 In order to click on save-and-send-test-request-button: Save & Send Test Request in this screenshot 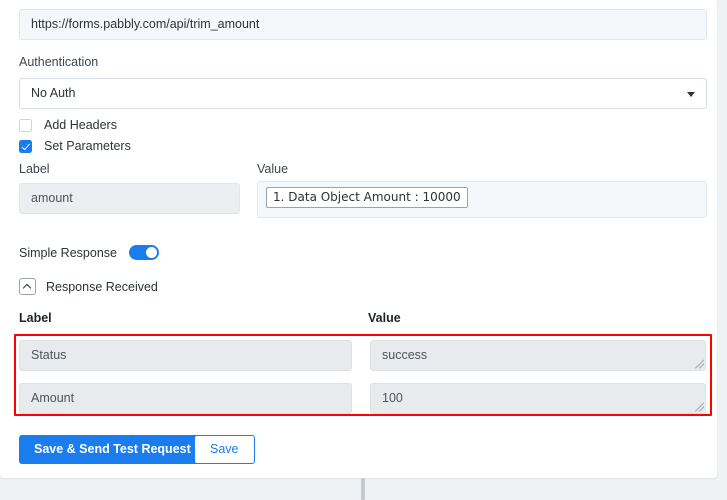, I will do `click(112, 449)`.